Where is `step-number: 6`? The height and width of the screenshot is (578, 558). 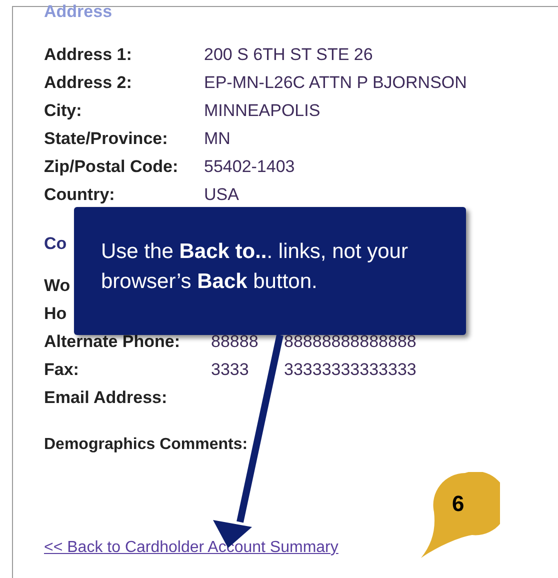
step-number: 6 is located at coordinates (458, 504).